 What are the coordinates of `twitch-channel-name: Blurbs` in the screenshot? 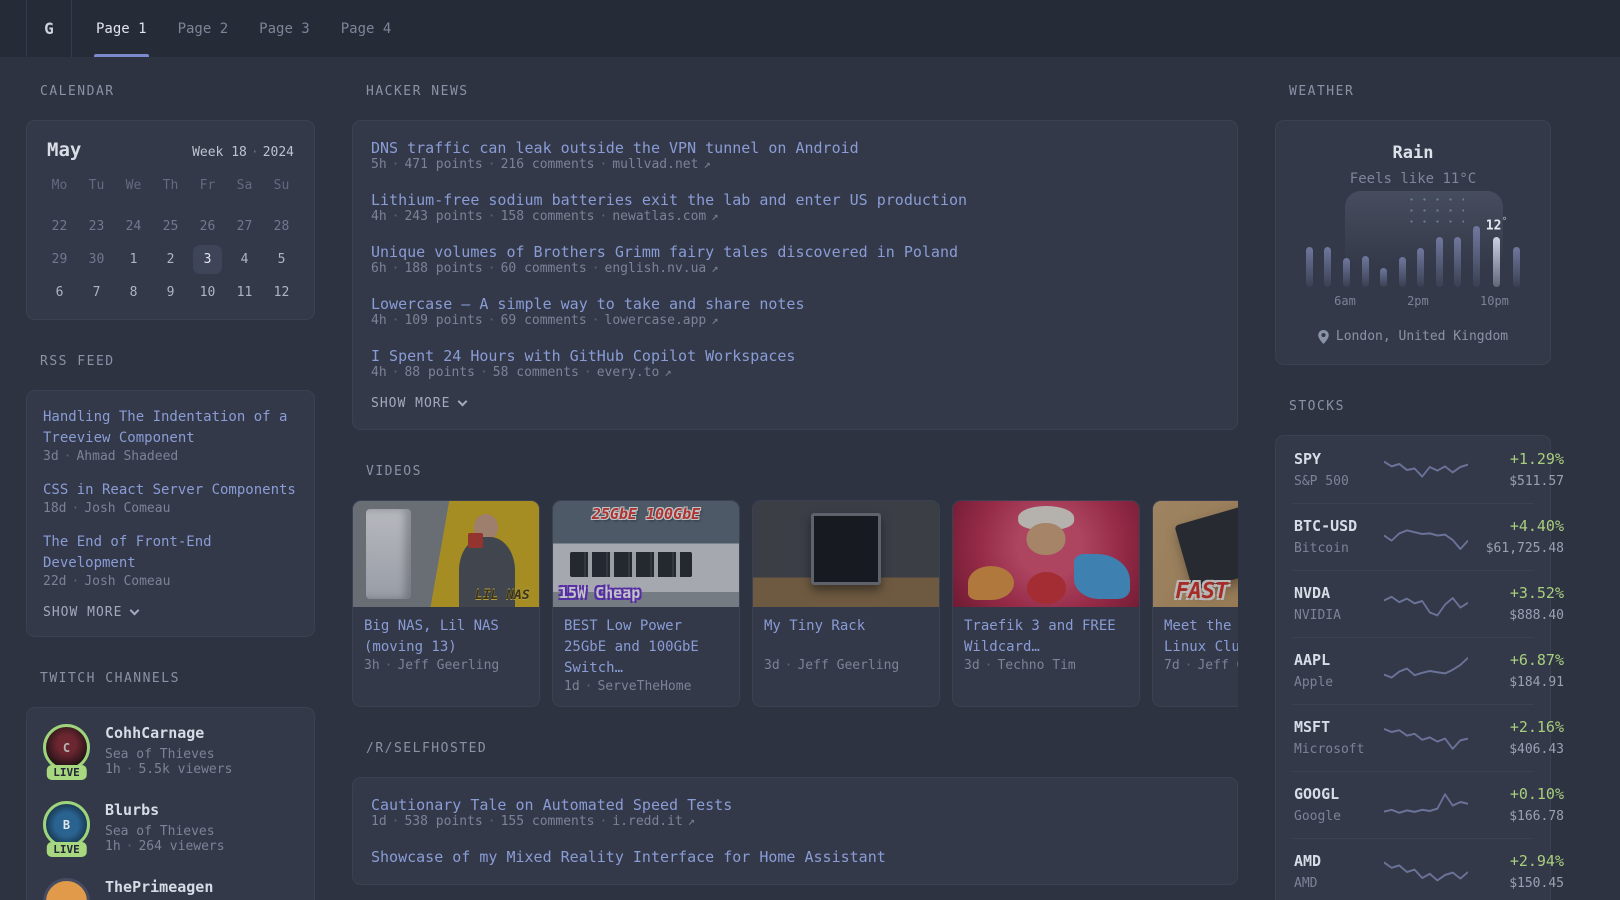 It's located at (165, 810).